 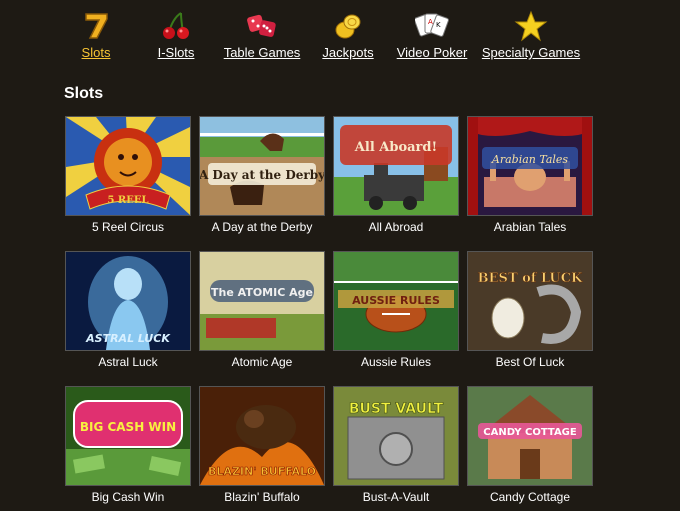 I want to click on game-tile-astral-luck: ASTRAL LUCK Astral Luck, so click(x=128, y=310).